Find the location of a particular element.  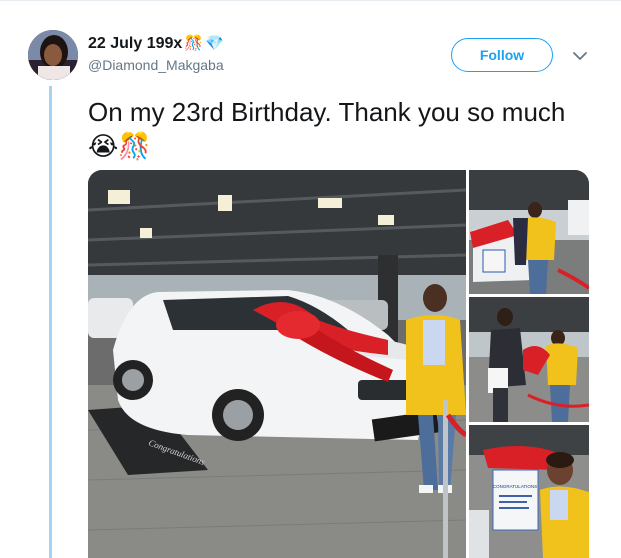

author-info: 22 July 199x 🎊 💎 @Diamond_Makgaba is located at coordinates (156, 54).